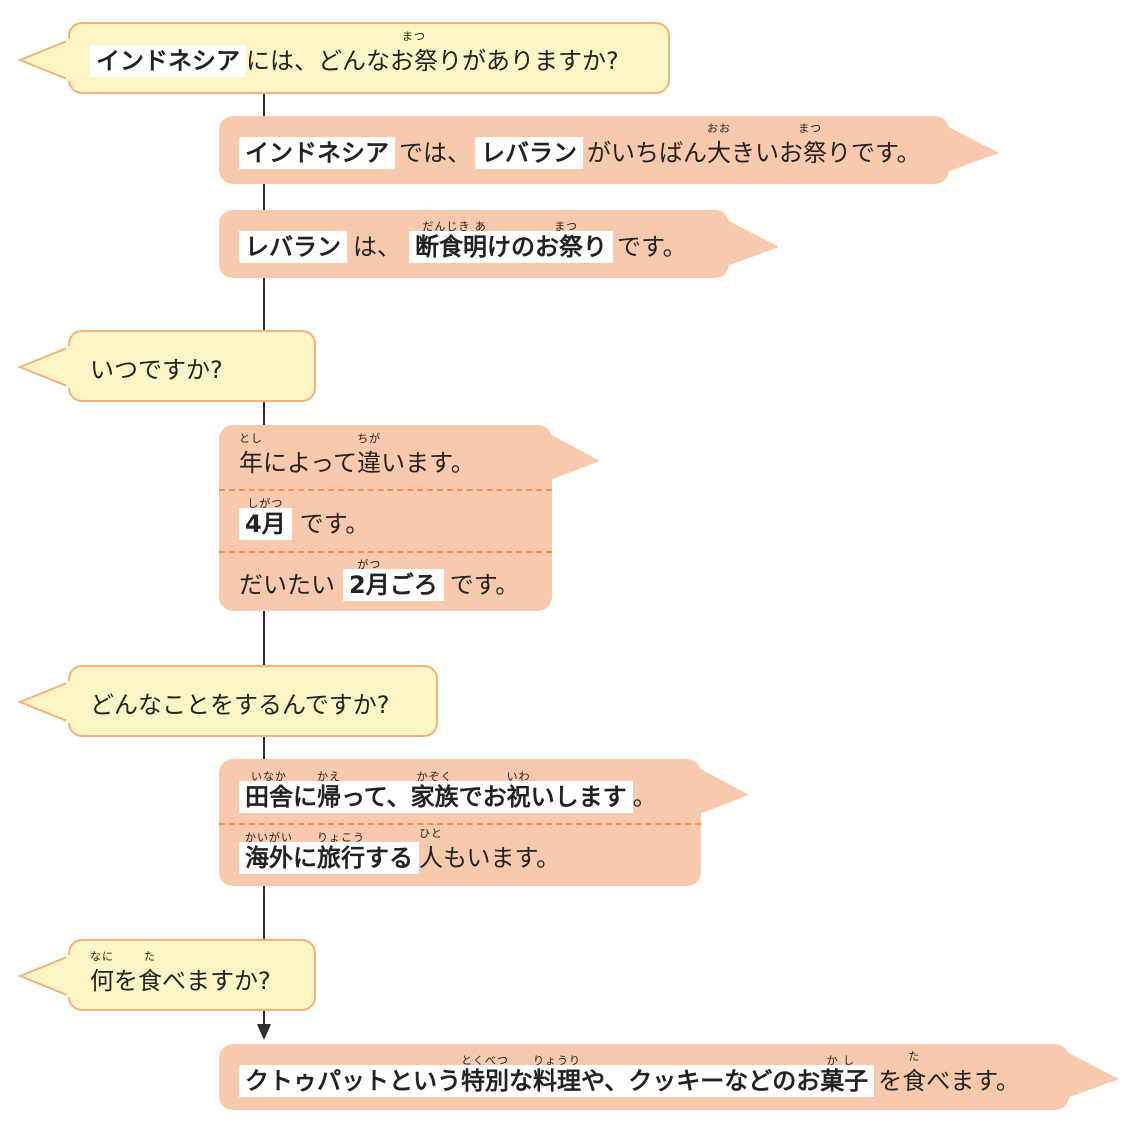 The image size is (1130, 1125). Describe the element at coordinates (168, 61) in the screenshot. I see `keyword-indonesia: インドネシア` at that location.